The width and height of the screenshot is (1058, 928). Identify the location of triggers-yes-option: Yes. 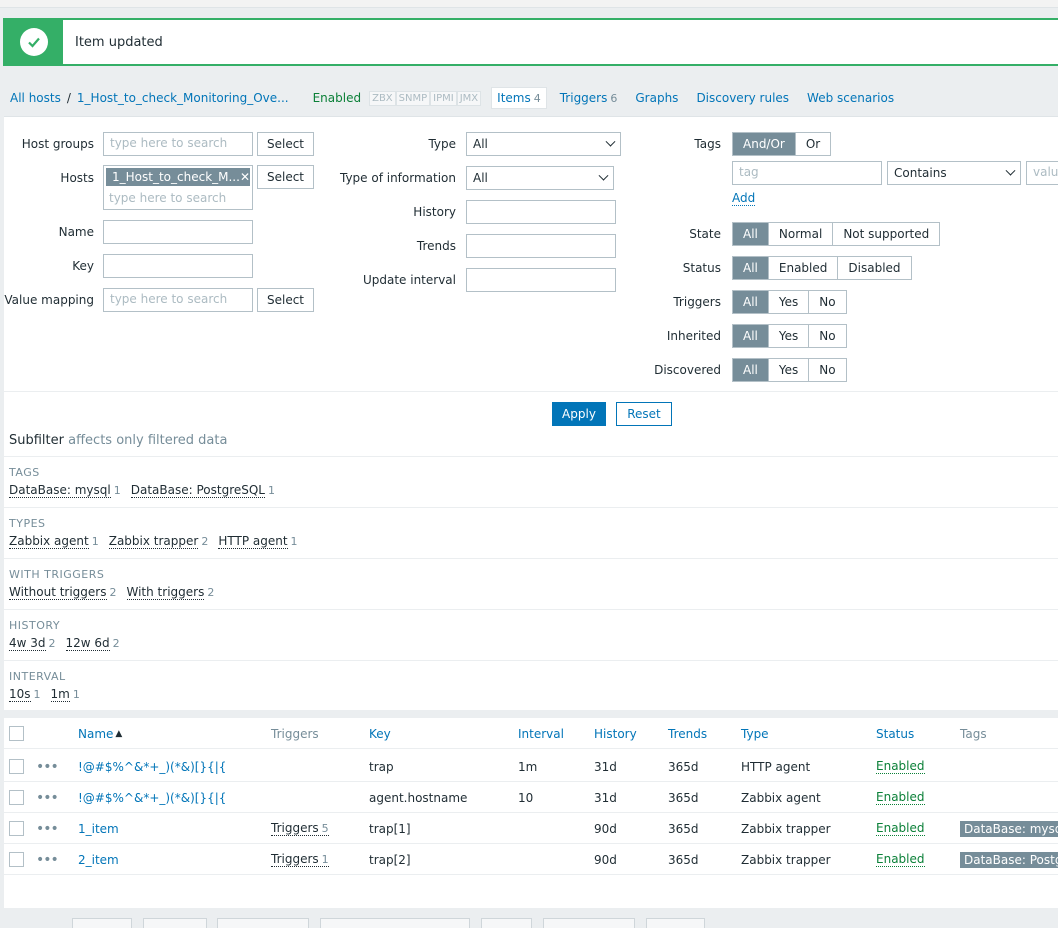
(789, 302).